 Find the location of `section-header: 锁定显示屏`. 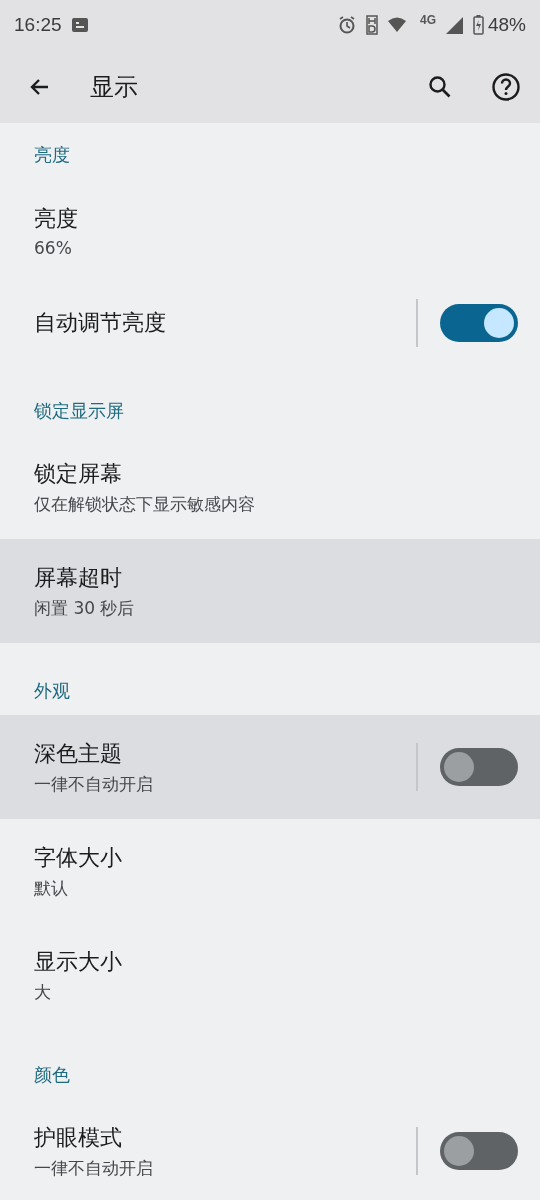

section-header: 锁定显示屏 is located at coordinates (79, 411).